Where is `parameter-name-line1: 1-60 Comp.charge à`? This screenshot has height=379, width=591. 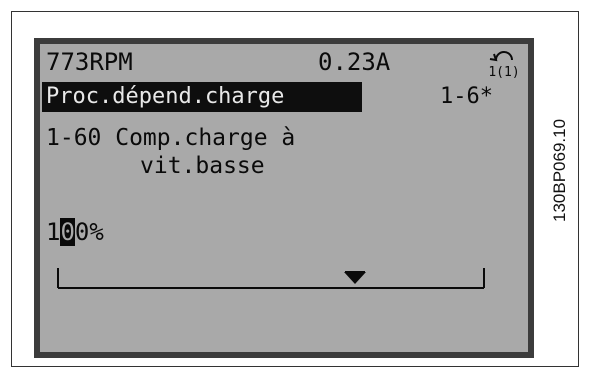
parameter-name-line1: 1-60 Comp.charge à is located at coordinates (171, 138).